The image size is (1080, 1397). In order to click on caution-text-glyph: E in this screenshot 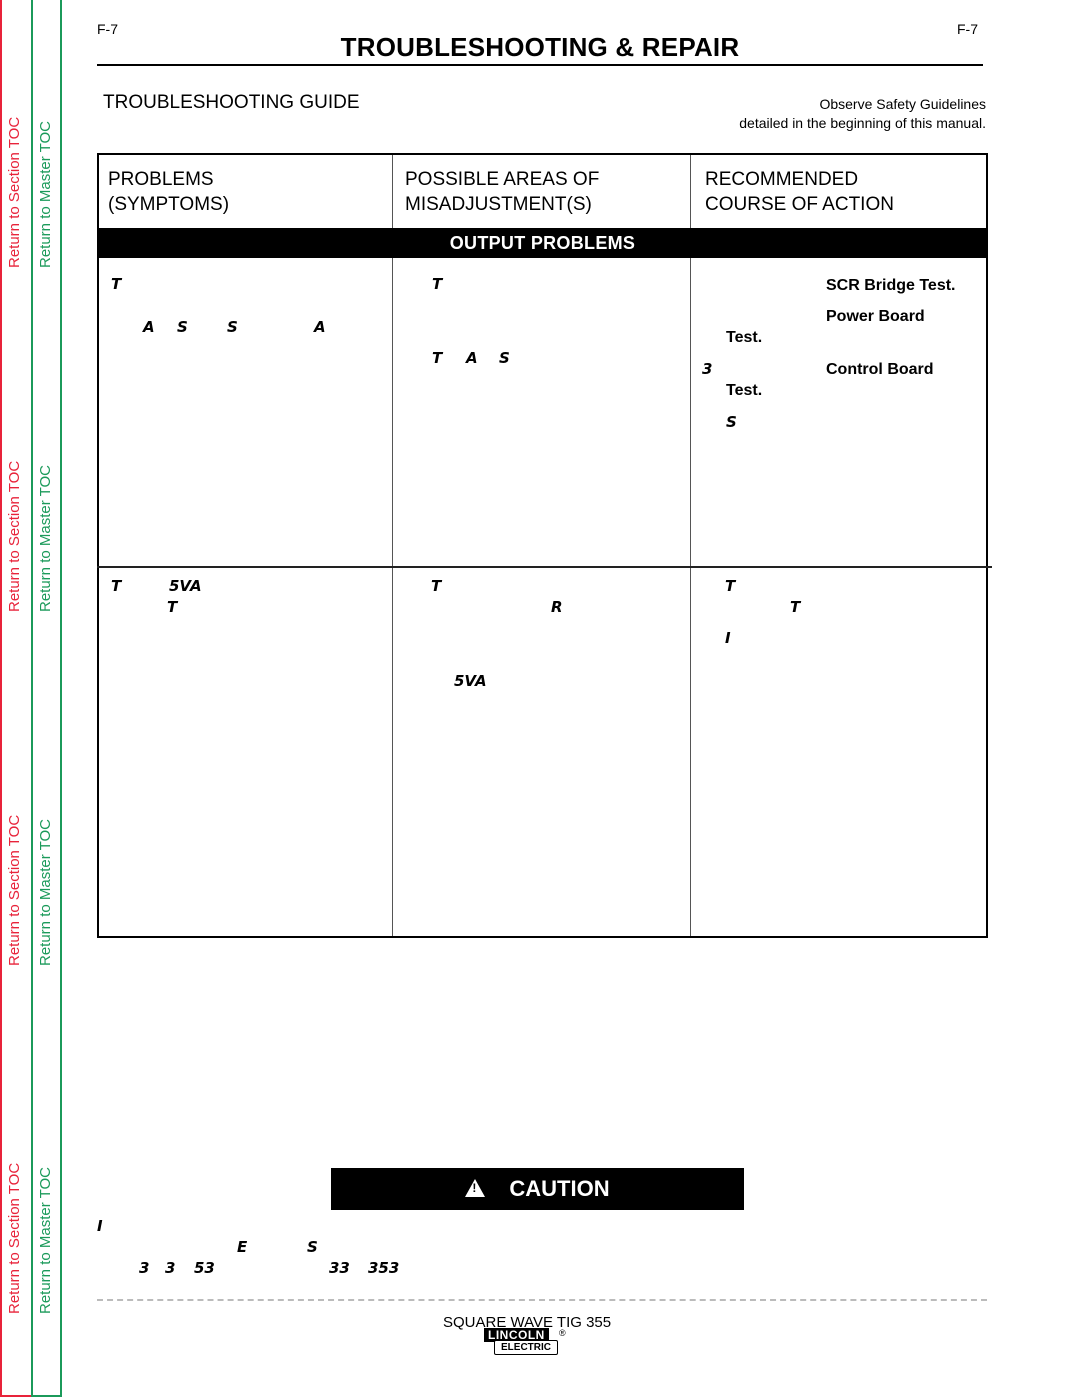, I will do `click(242, 1247)`.